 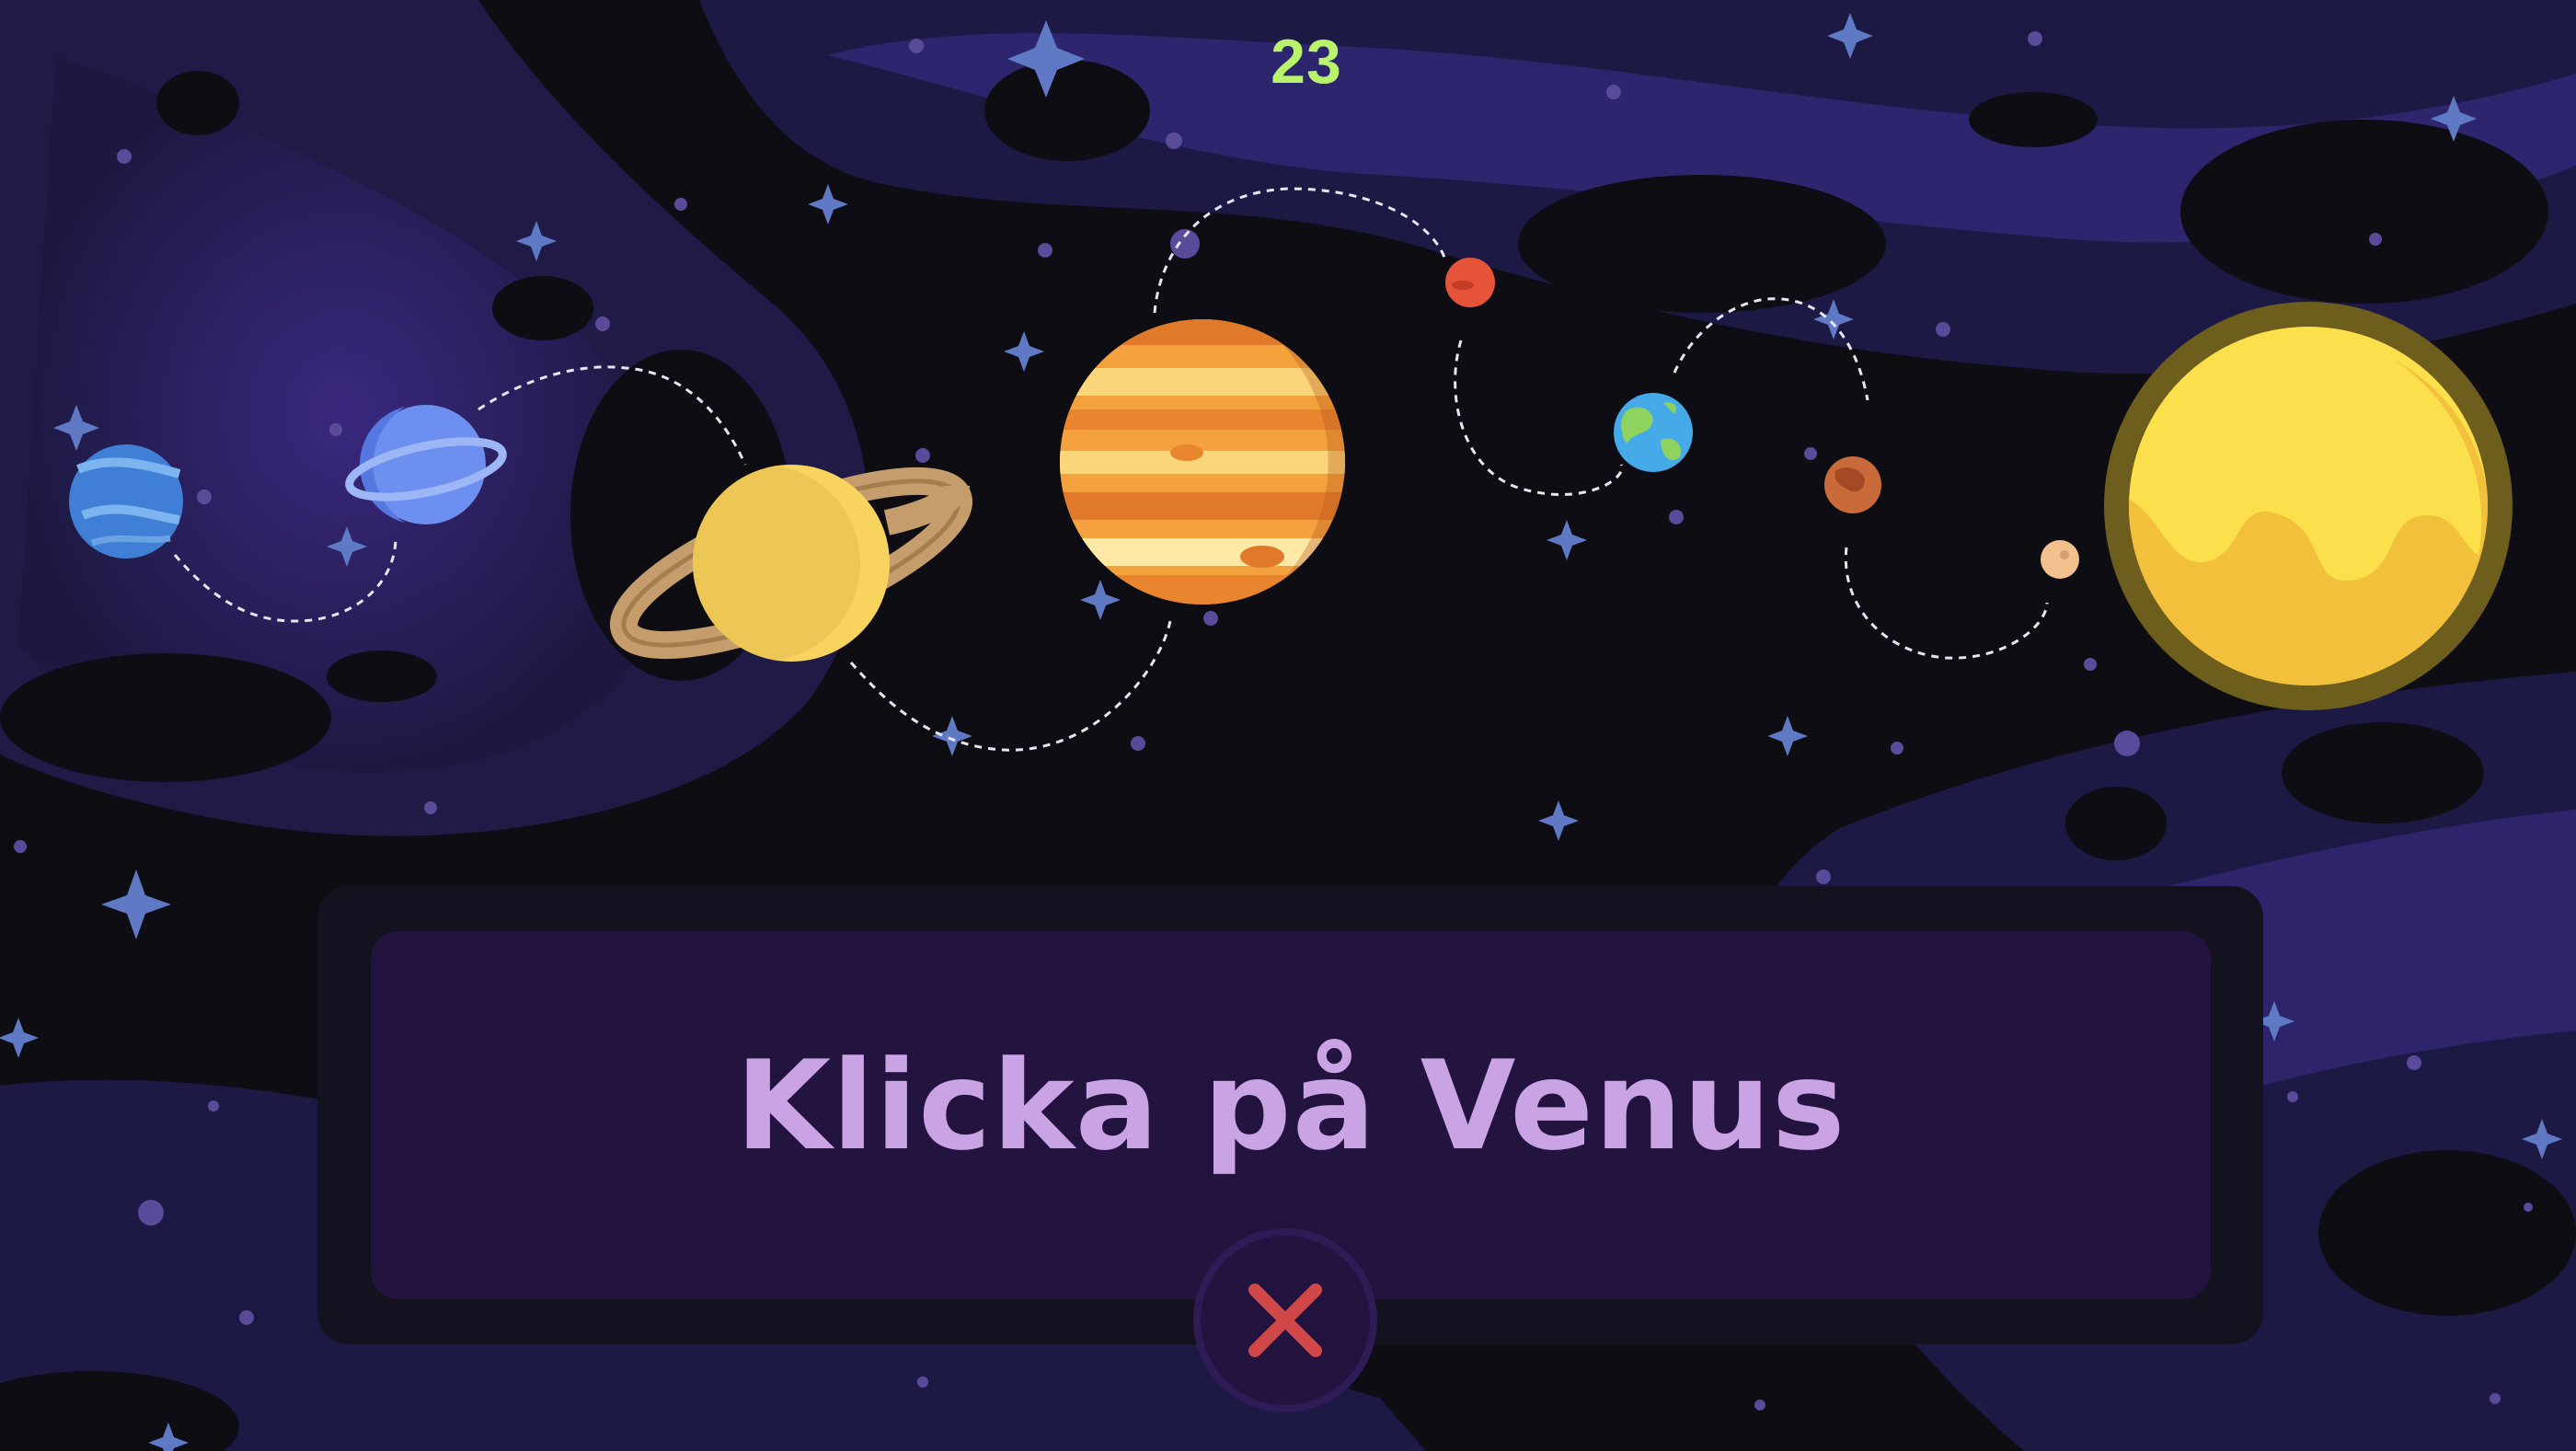 What do you see at coordinates (1290, 1106) in the screenshot?
I see `prompt-text: Klicka på Venus` at bounding box center [1290, 1106].